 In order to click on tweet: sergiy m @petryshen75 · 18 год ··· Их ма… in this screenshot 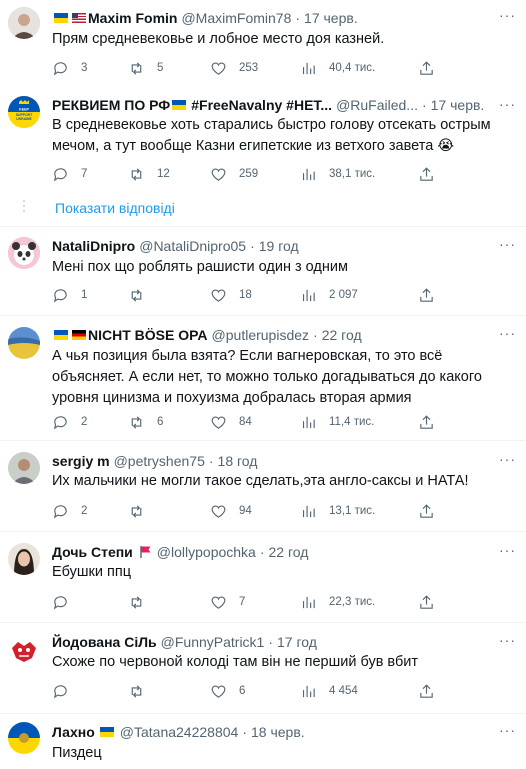, I will do `click(263, 486)`.